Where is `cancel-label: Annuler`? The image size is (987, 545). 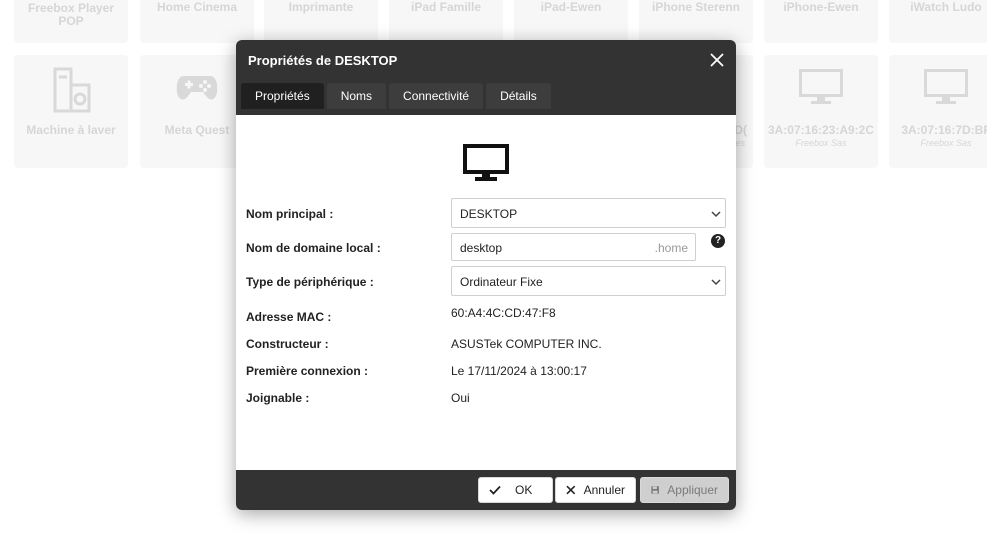 cancel-label: Annuler is located at coordinates (604, 490).